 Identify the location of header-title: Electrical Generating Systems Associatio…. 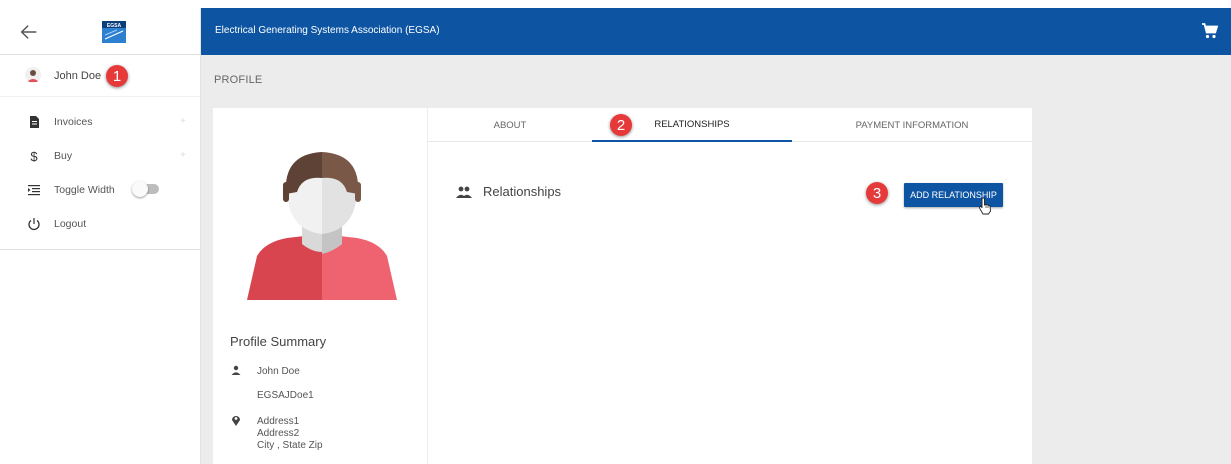
(327, 30).